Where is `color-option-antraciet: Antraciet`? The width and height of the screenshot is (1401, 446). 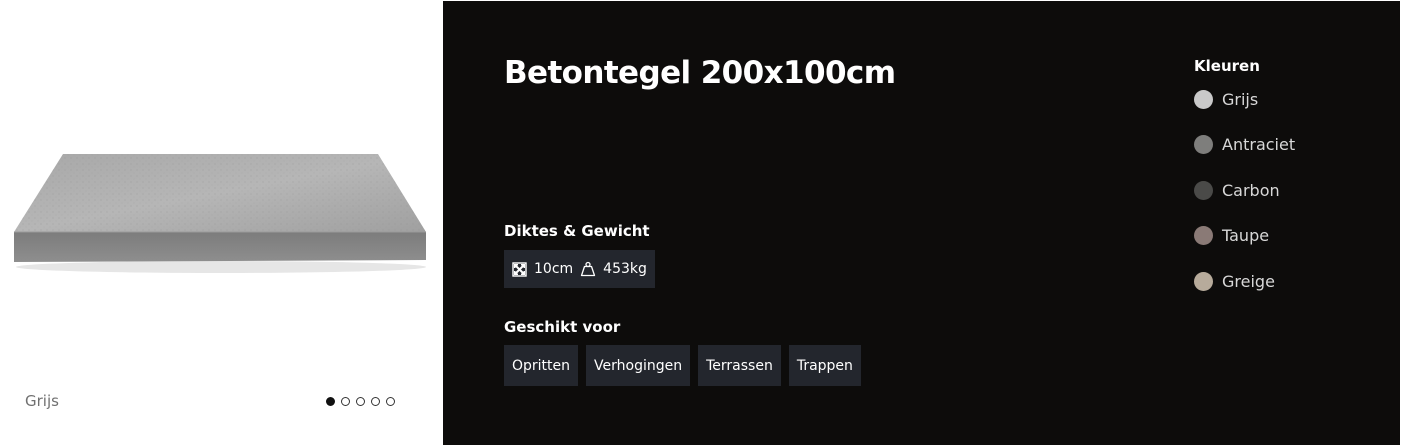
color-option-antraciet: Antraciet is located at coordinates (1244, 145).